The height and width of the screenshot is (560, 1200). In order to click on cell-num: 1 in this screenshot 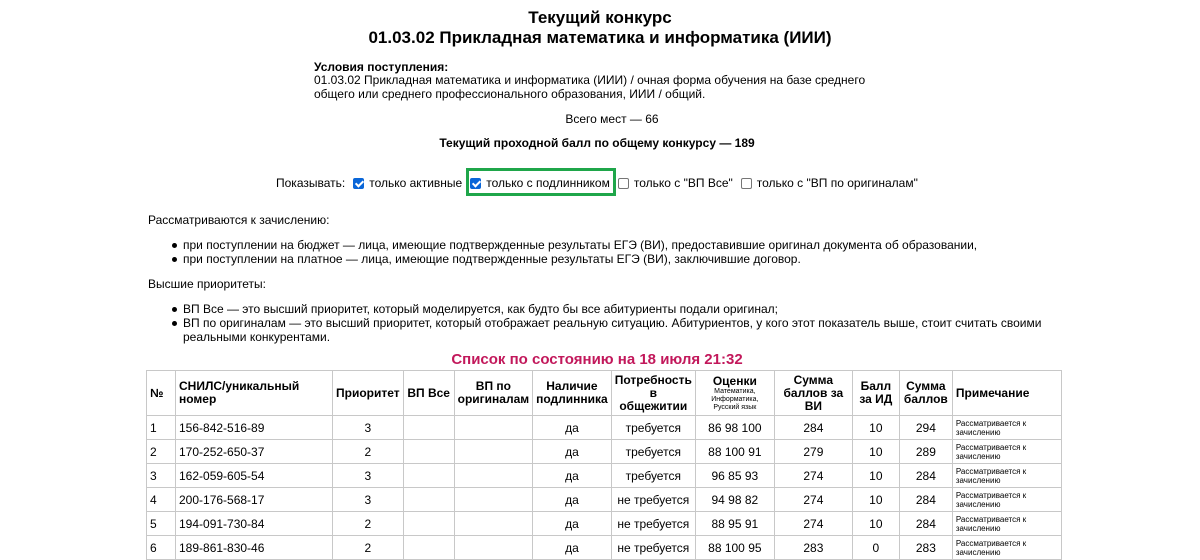, I will do `click(161, 427)`.